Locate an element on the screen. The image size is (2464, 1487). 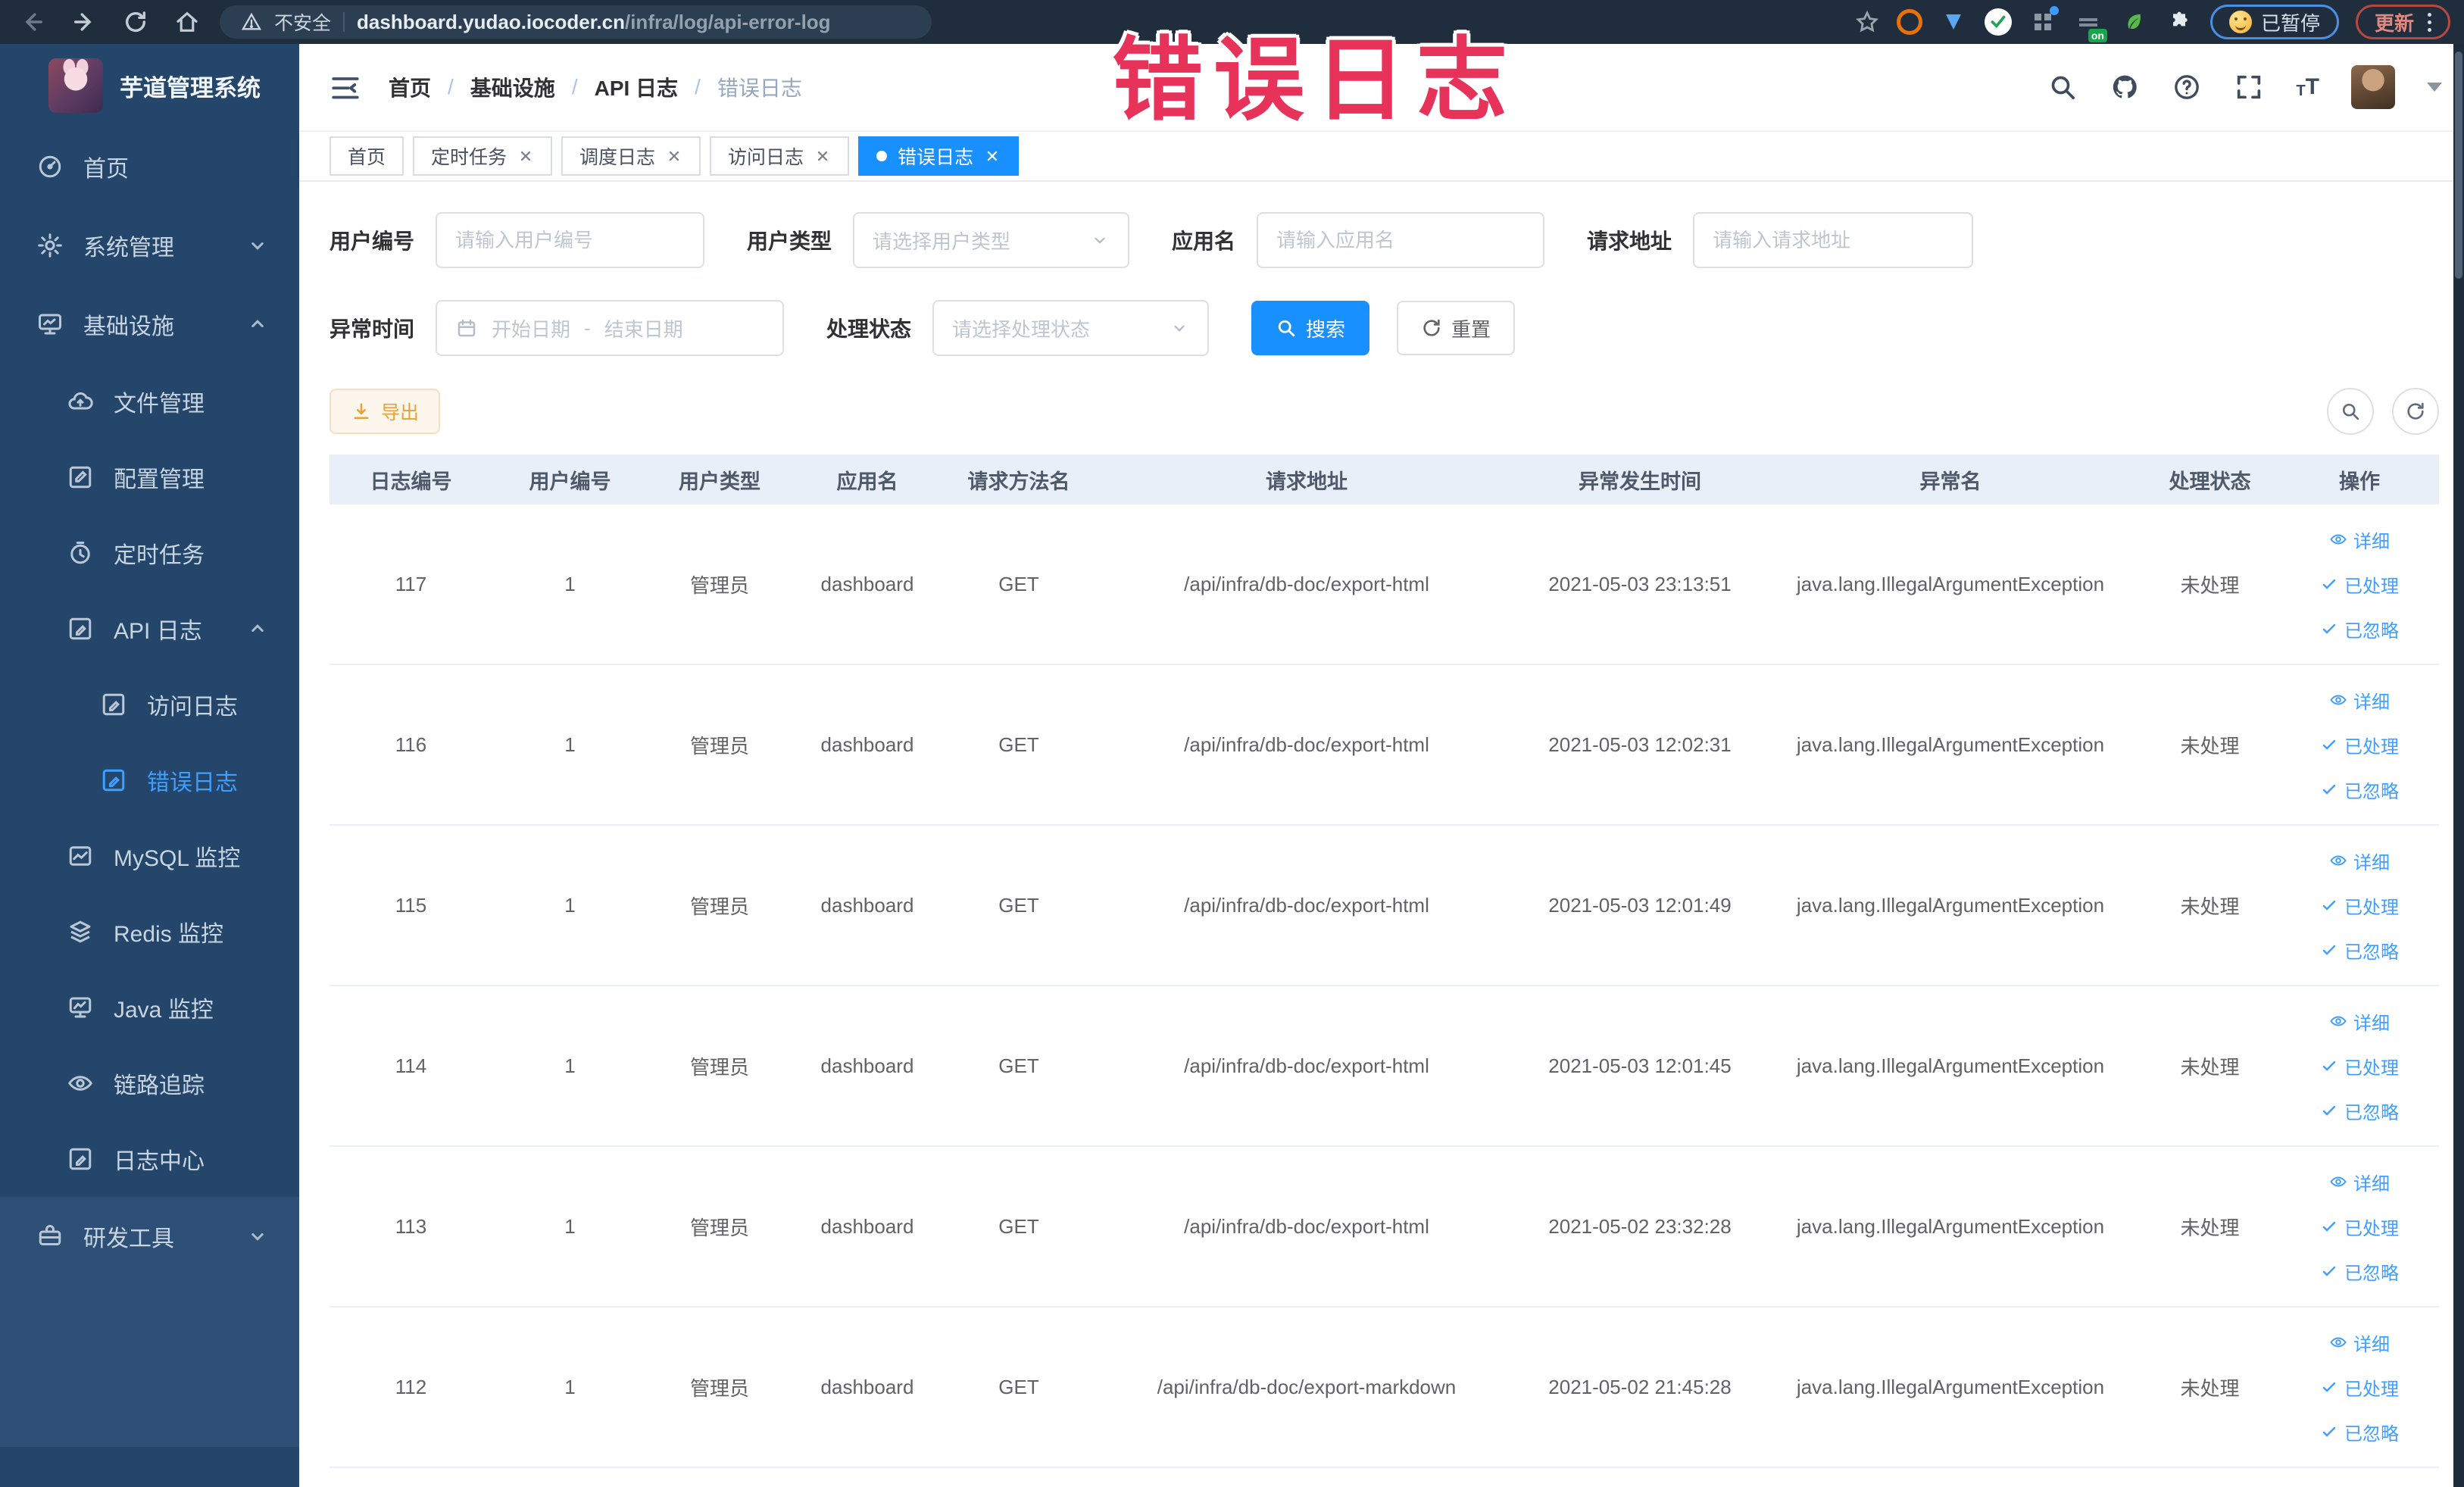
fullscreen-icon is located at coordinates (2249, 87).